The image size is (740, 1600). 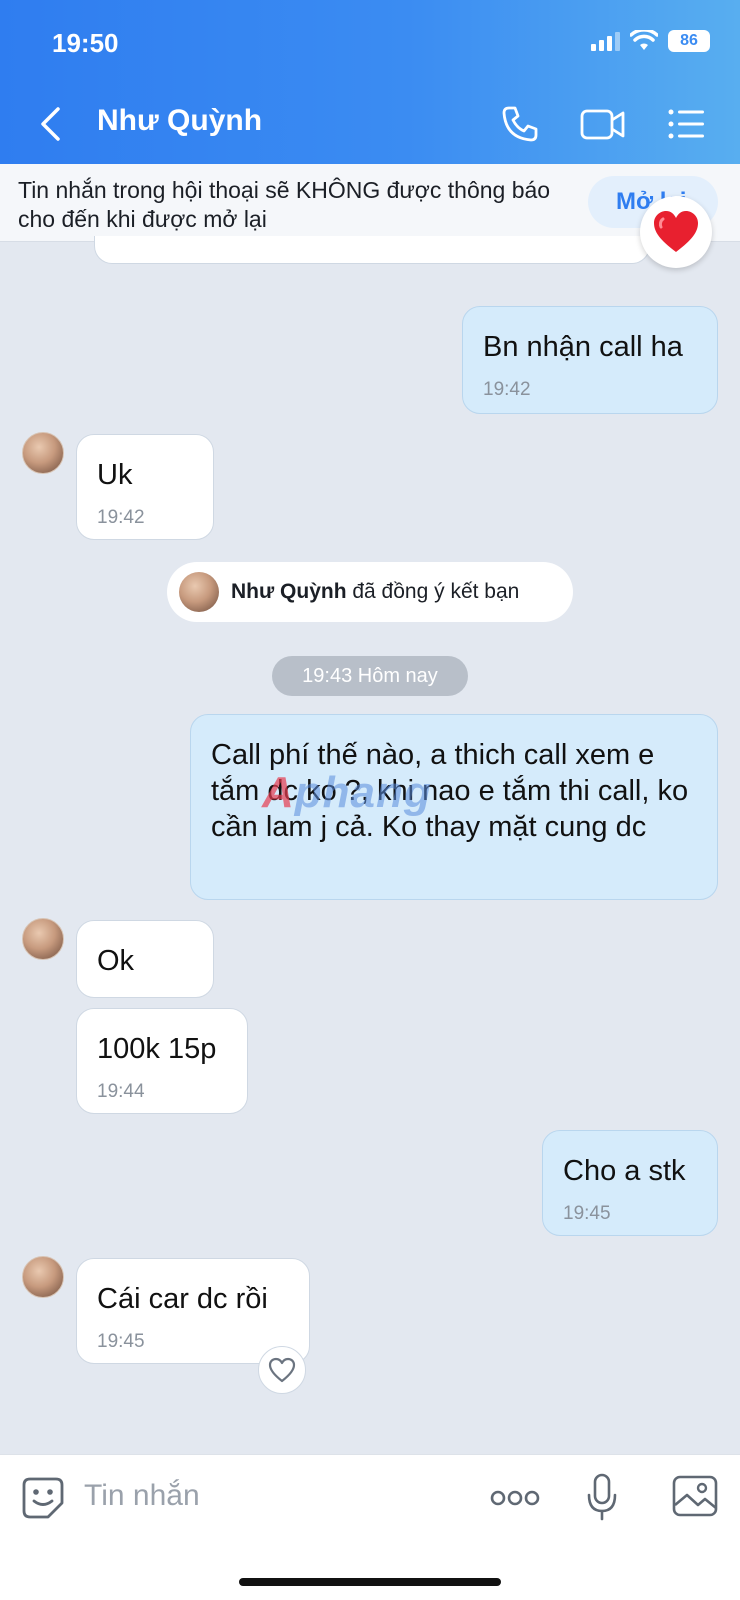 What do you see at coordinates (603, 124) in the screenshot?
I see `video-call-icon` at bounding box center [603, 124].